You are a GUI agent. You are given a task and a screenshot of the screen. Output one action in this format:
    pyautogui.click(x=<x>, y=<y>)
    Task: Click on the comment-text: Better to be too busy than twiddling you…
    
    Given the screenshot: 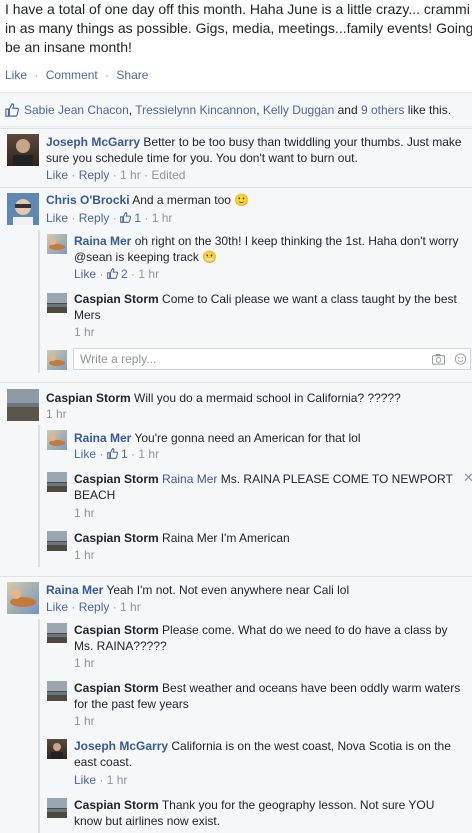 What is the action you would take?
    pyautogui.click(x=302, y=142)
    